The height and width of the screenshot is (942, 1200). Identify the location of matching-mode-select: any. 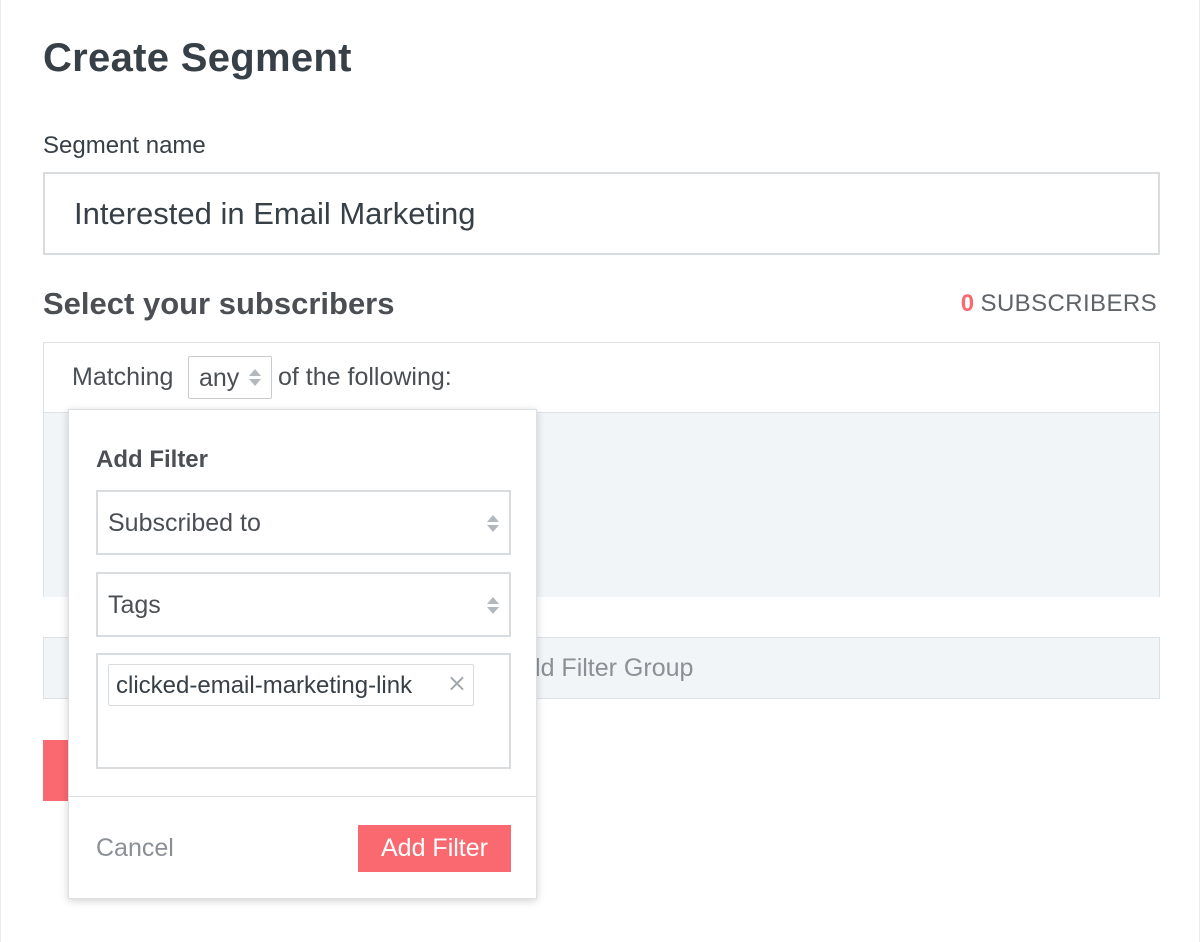
(230, 377).